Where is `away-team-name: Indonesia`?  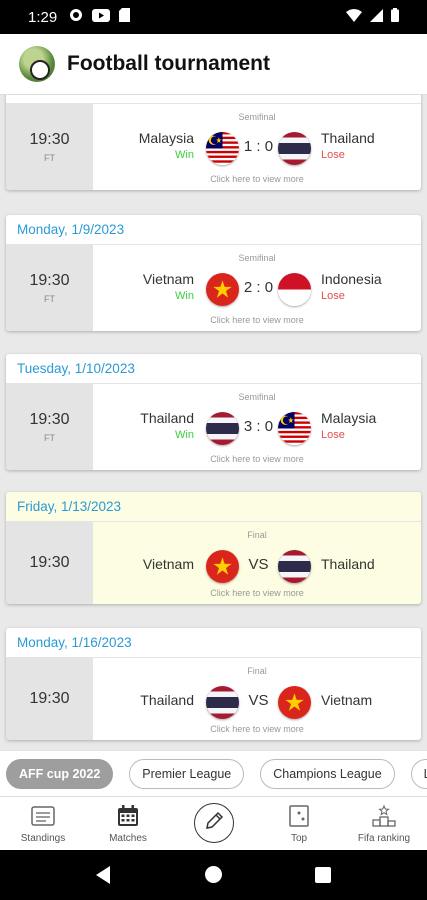
away-team-name: Indonesia is located at coordinates (351, 279).